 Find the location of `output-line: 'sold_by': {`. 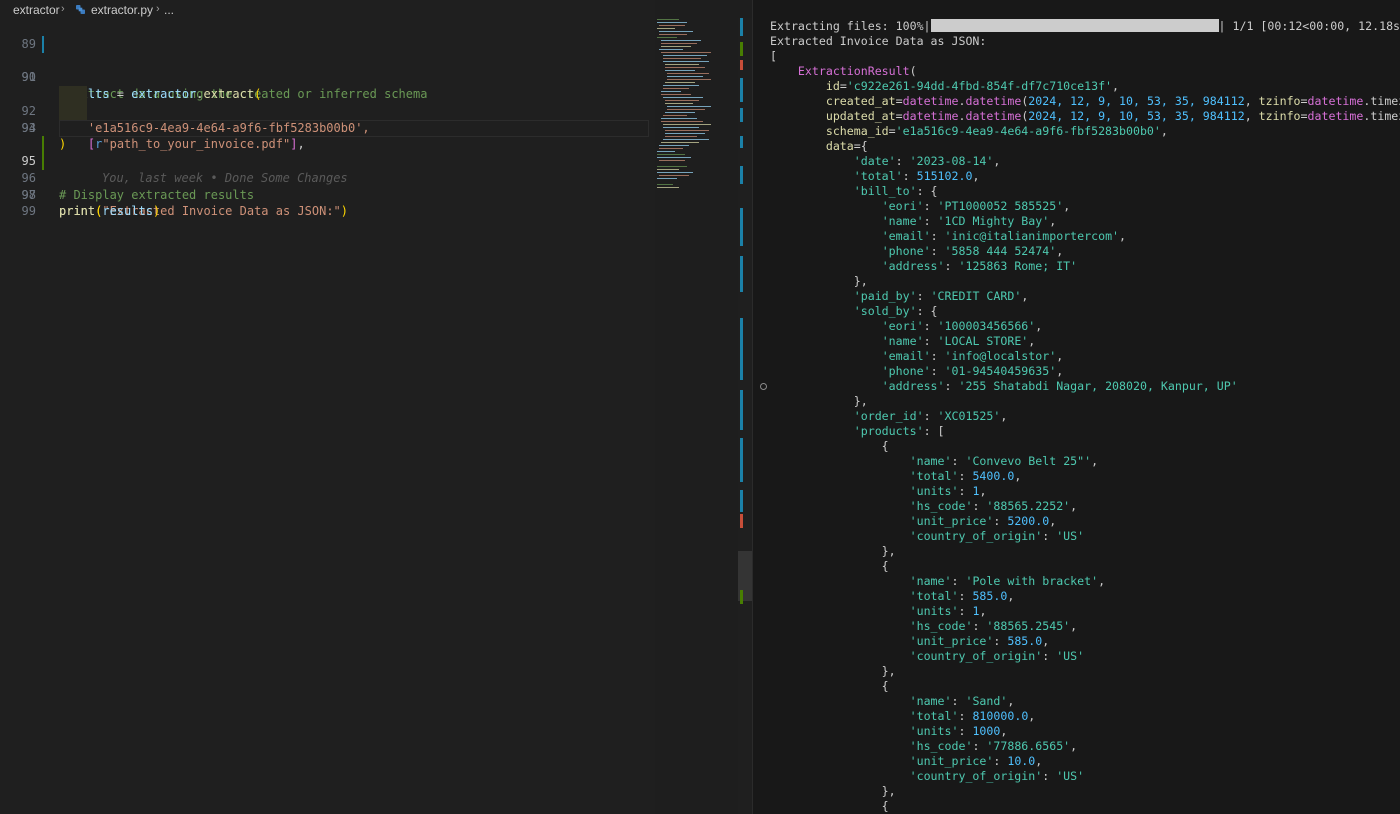

output-line: 'sold_by': { is located at coordinates (895, 311).